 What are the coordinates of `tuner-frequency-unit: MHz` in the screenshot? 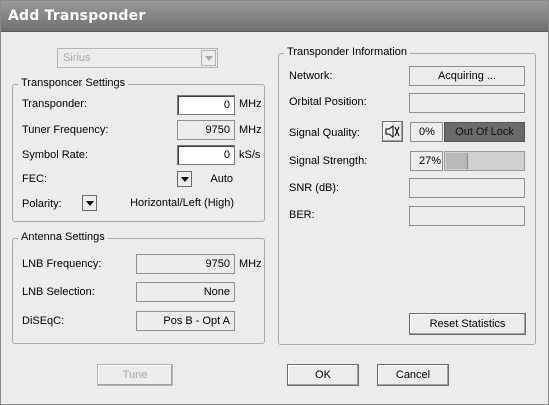 It's located at (250, 130).